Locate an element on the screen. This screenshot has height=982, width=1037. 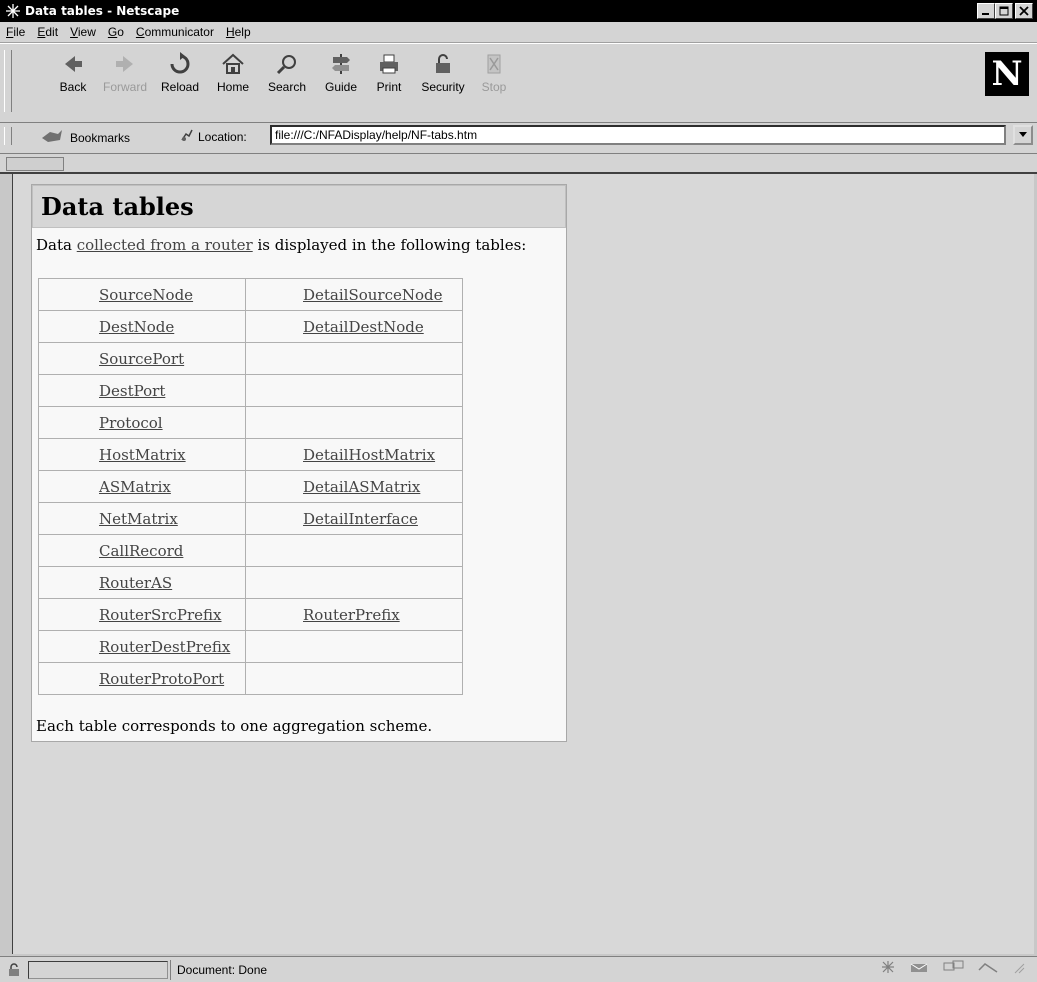
search-icon is located at coordinates (287, 63).